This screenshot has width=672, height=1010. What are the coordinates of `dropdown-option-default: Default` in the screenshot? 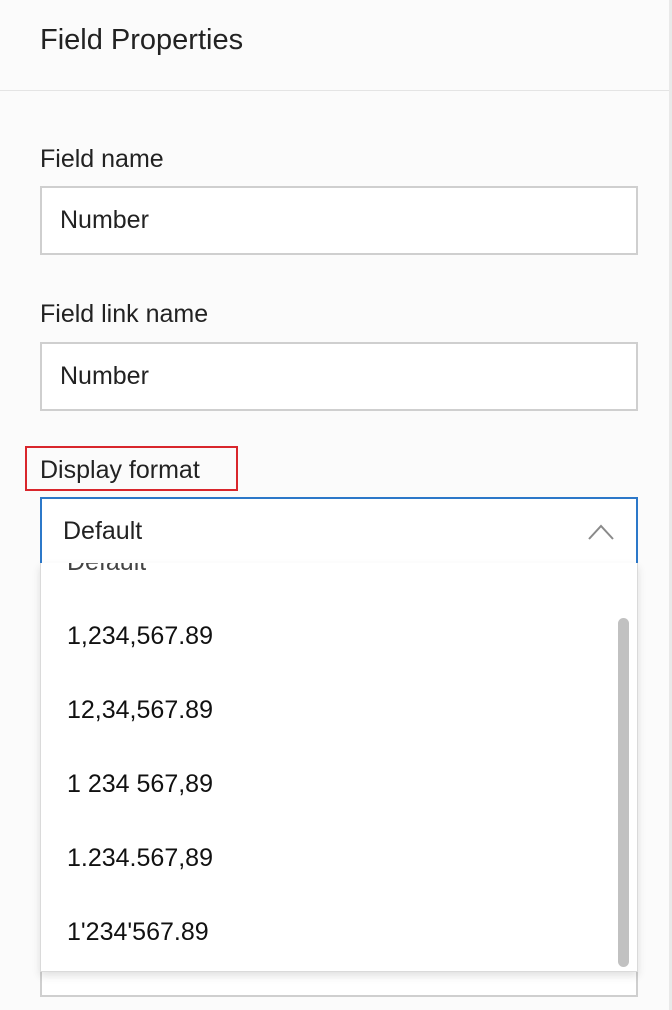 It's located at (106, 570).